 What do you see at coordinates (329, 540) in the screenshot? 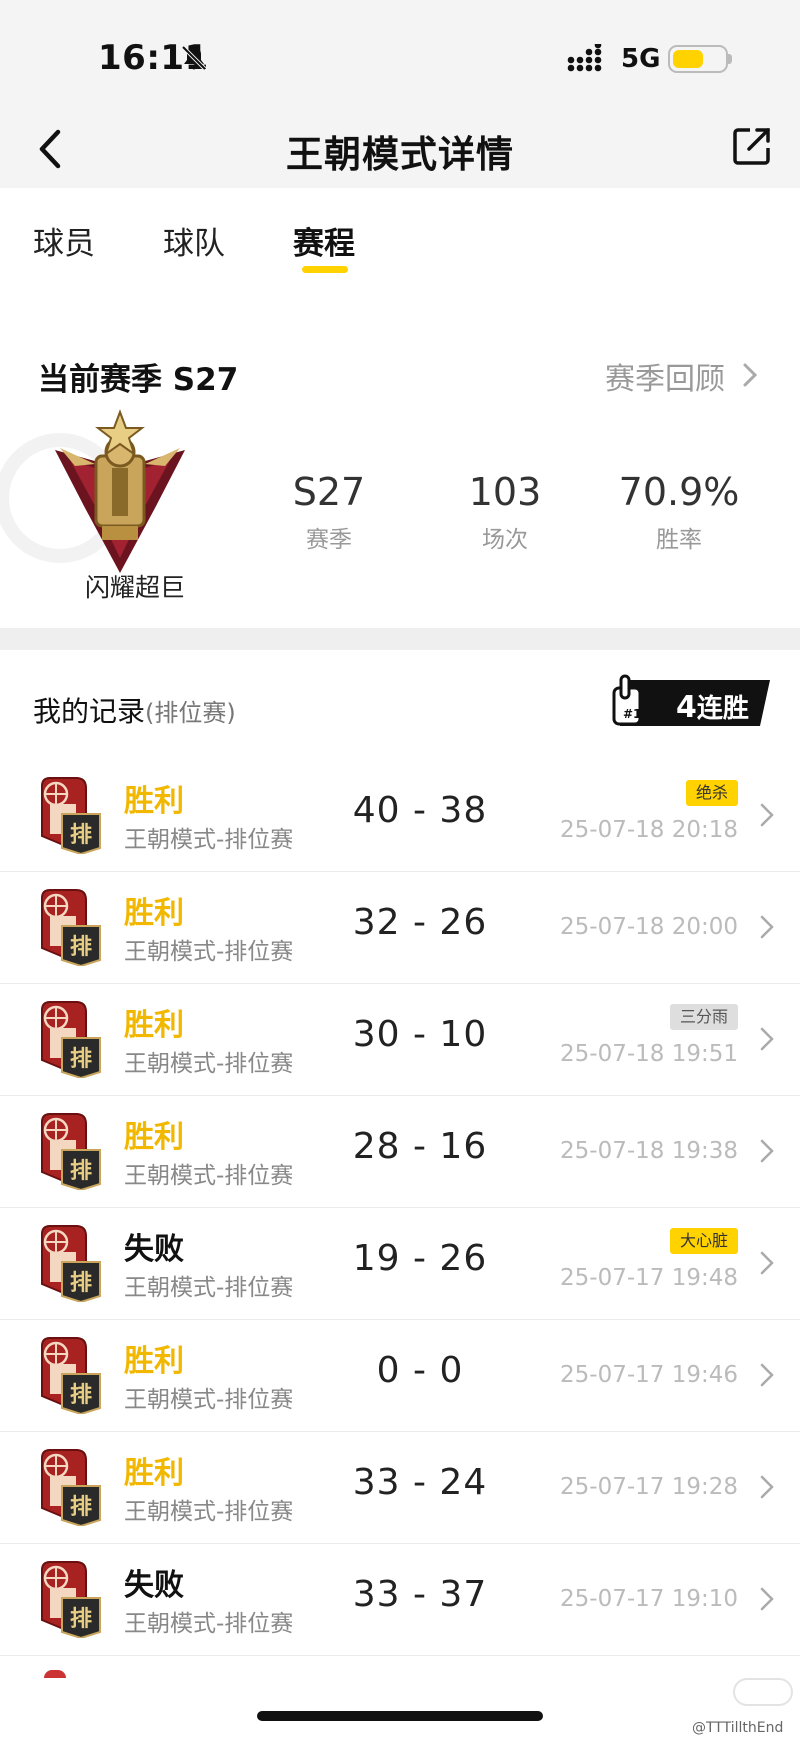
I see `stat-season-label: 赛季` at bounding box center [329, 540].